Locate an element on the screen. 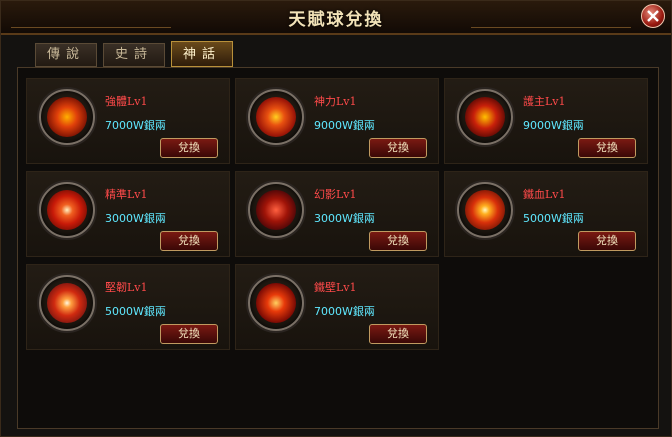 The width and height of the screenshot is (672, 437). tab-legend: 傳說 is located at coordinates (66, 55).